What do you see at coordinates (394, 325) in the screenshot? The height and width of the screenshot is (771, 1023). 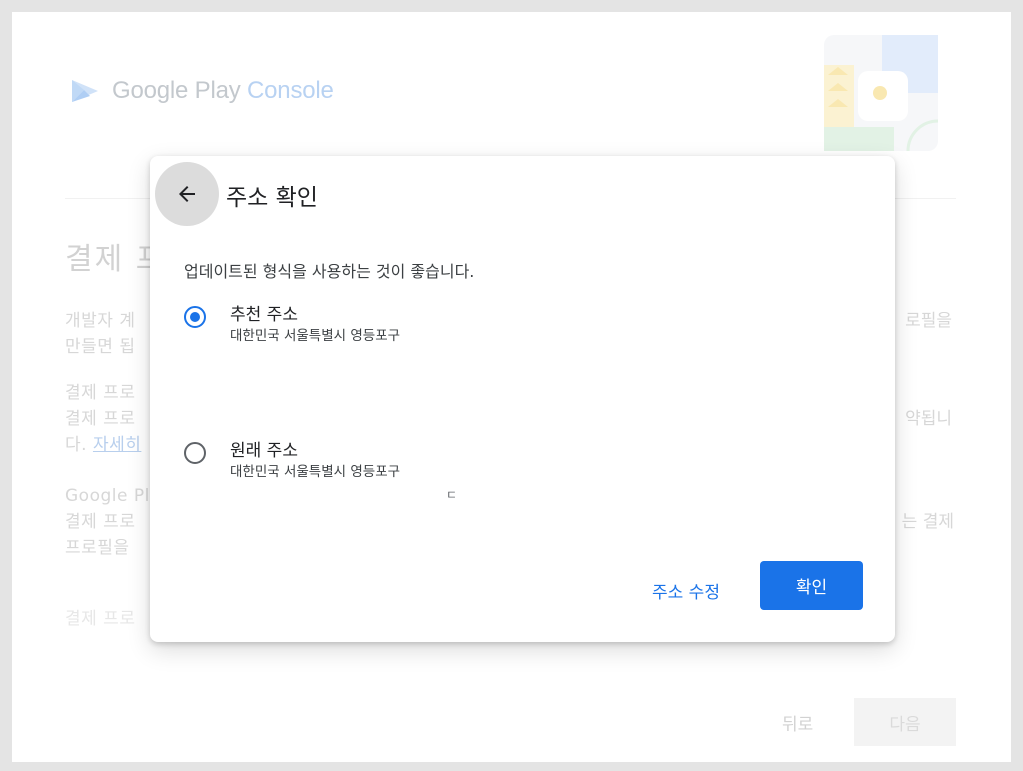 I see `option-recommended-address: 추천 주소 대한민국 서울특별시 영등포구` at bounding box center [394, 325].